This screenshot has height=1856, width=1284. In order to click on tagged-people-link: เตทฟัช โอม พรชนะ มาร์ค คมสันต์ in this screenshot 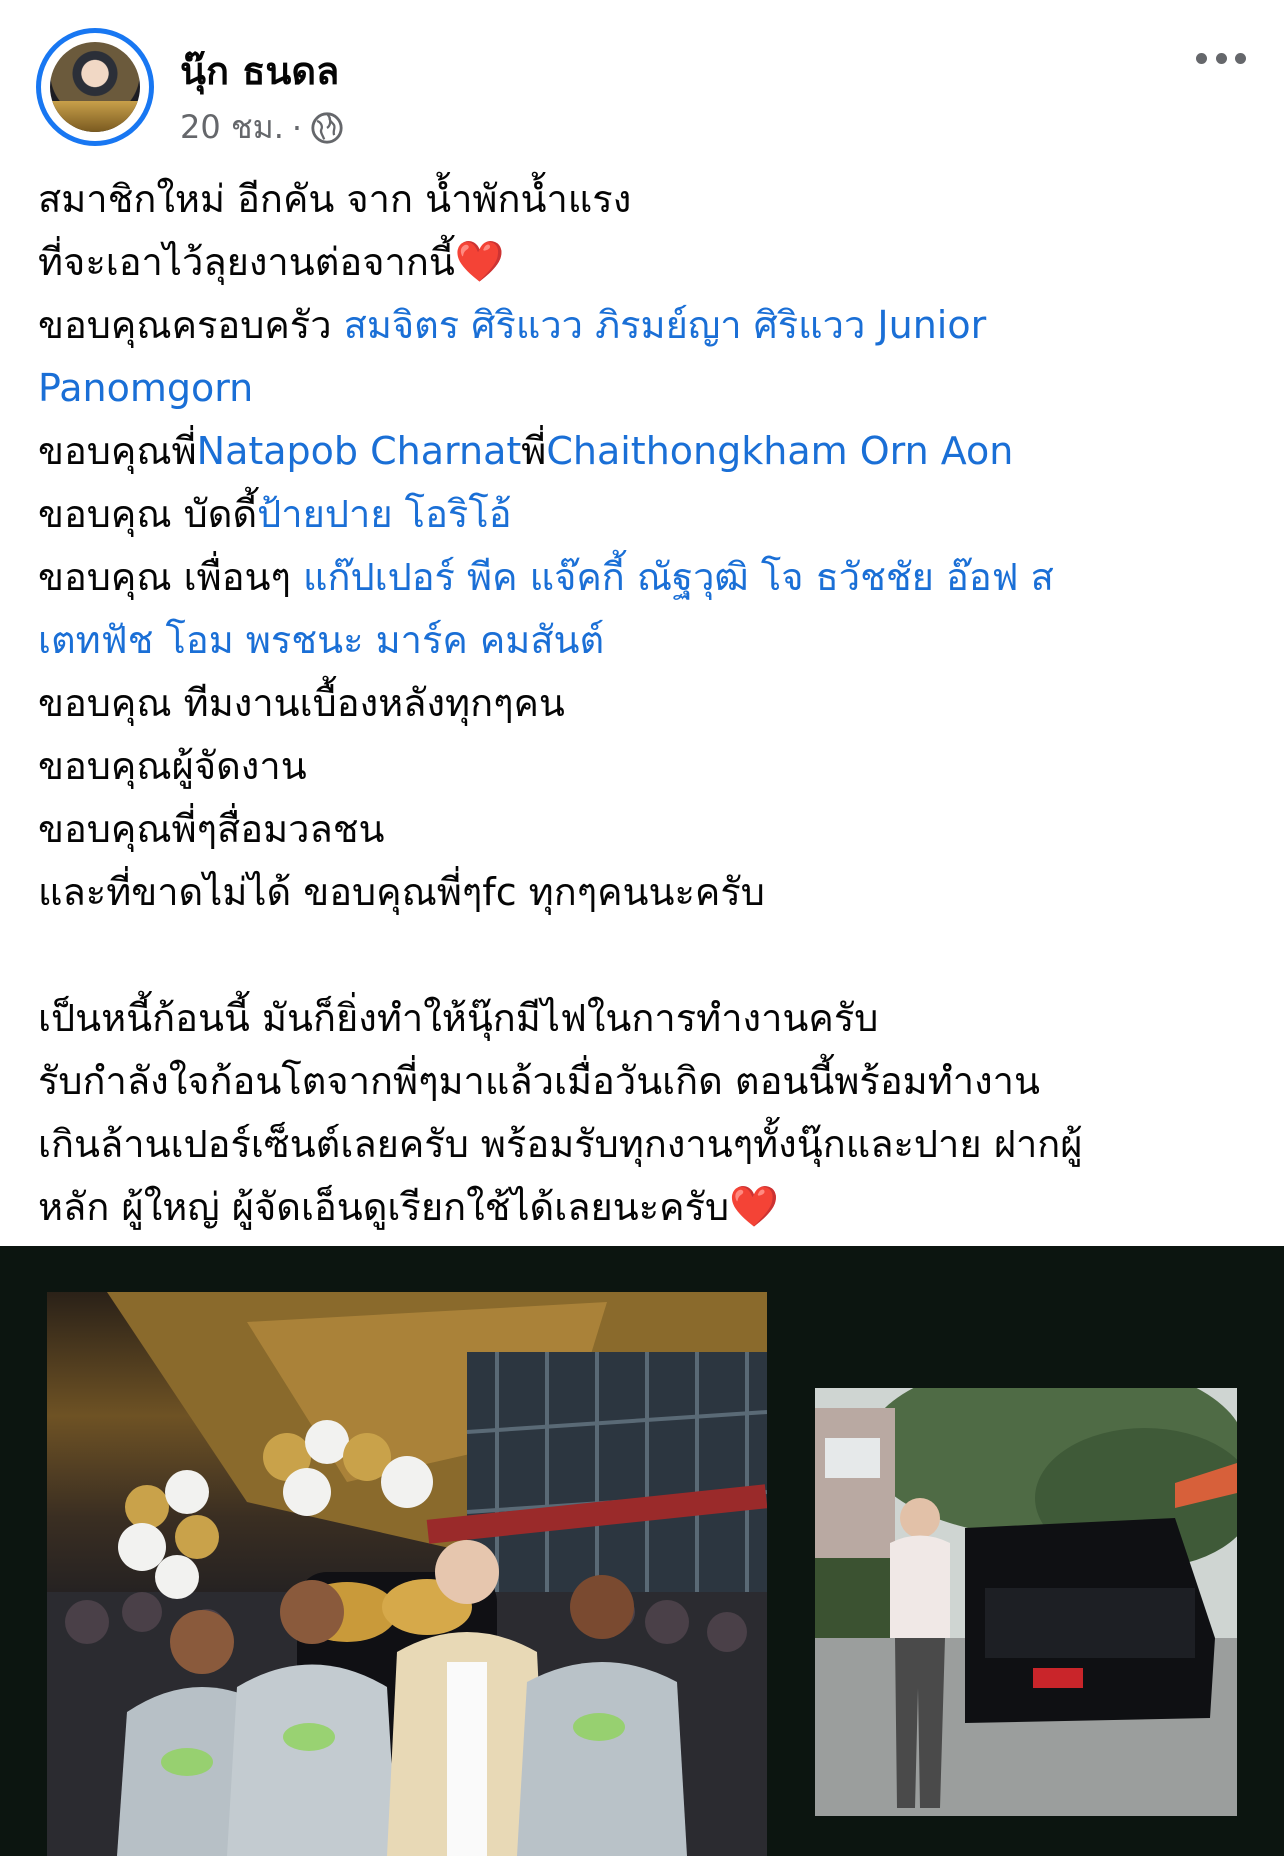, I will do `click(321, 640)`.